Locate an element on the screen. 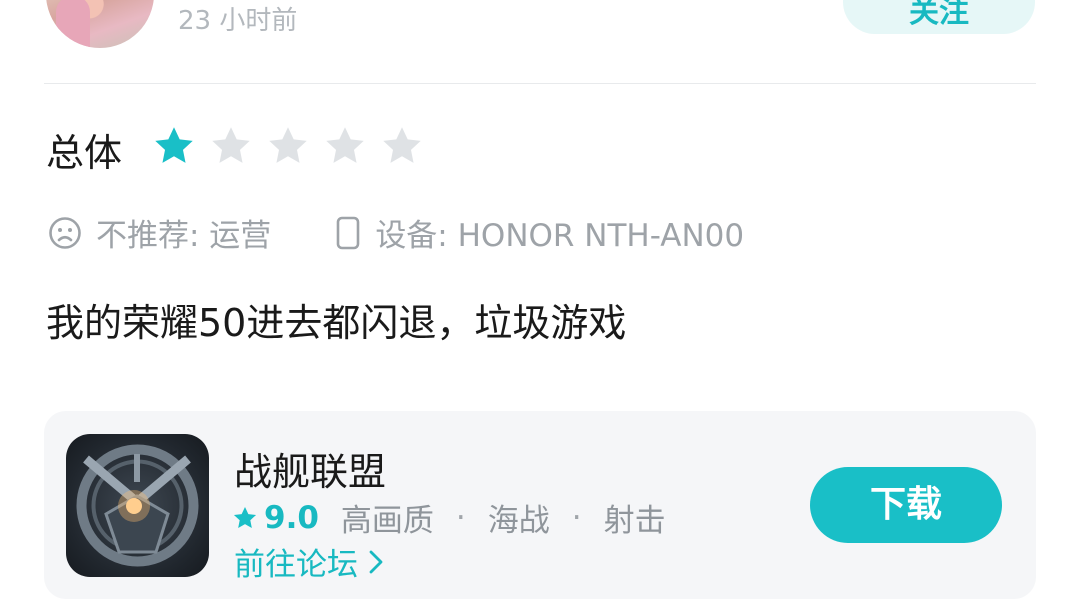 The width and height of the screenshot is (1080, 611). app-tag: 高画质 is located at coordinates (387, 521).